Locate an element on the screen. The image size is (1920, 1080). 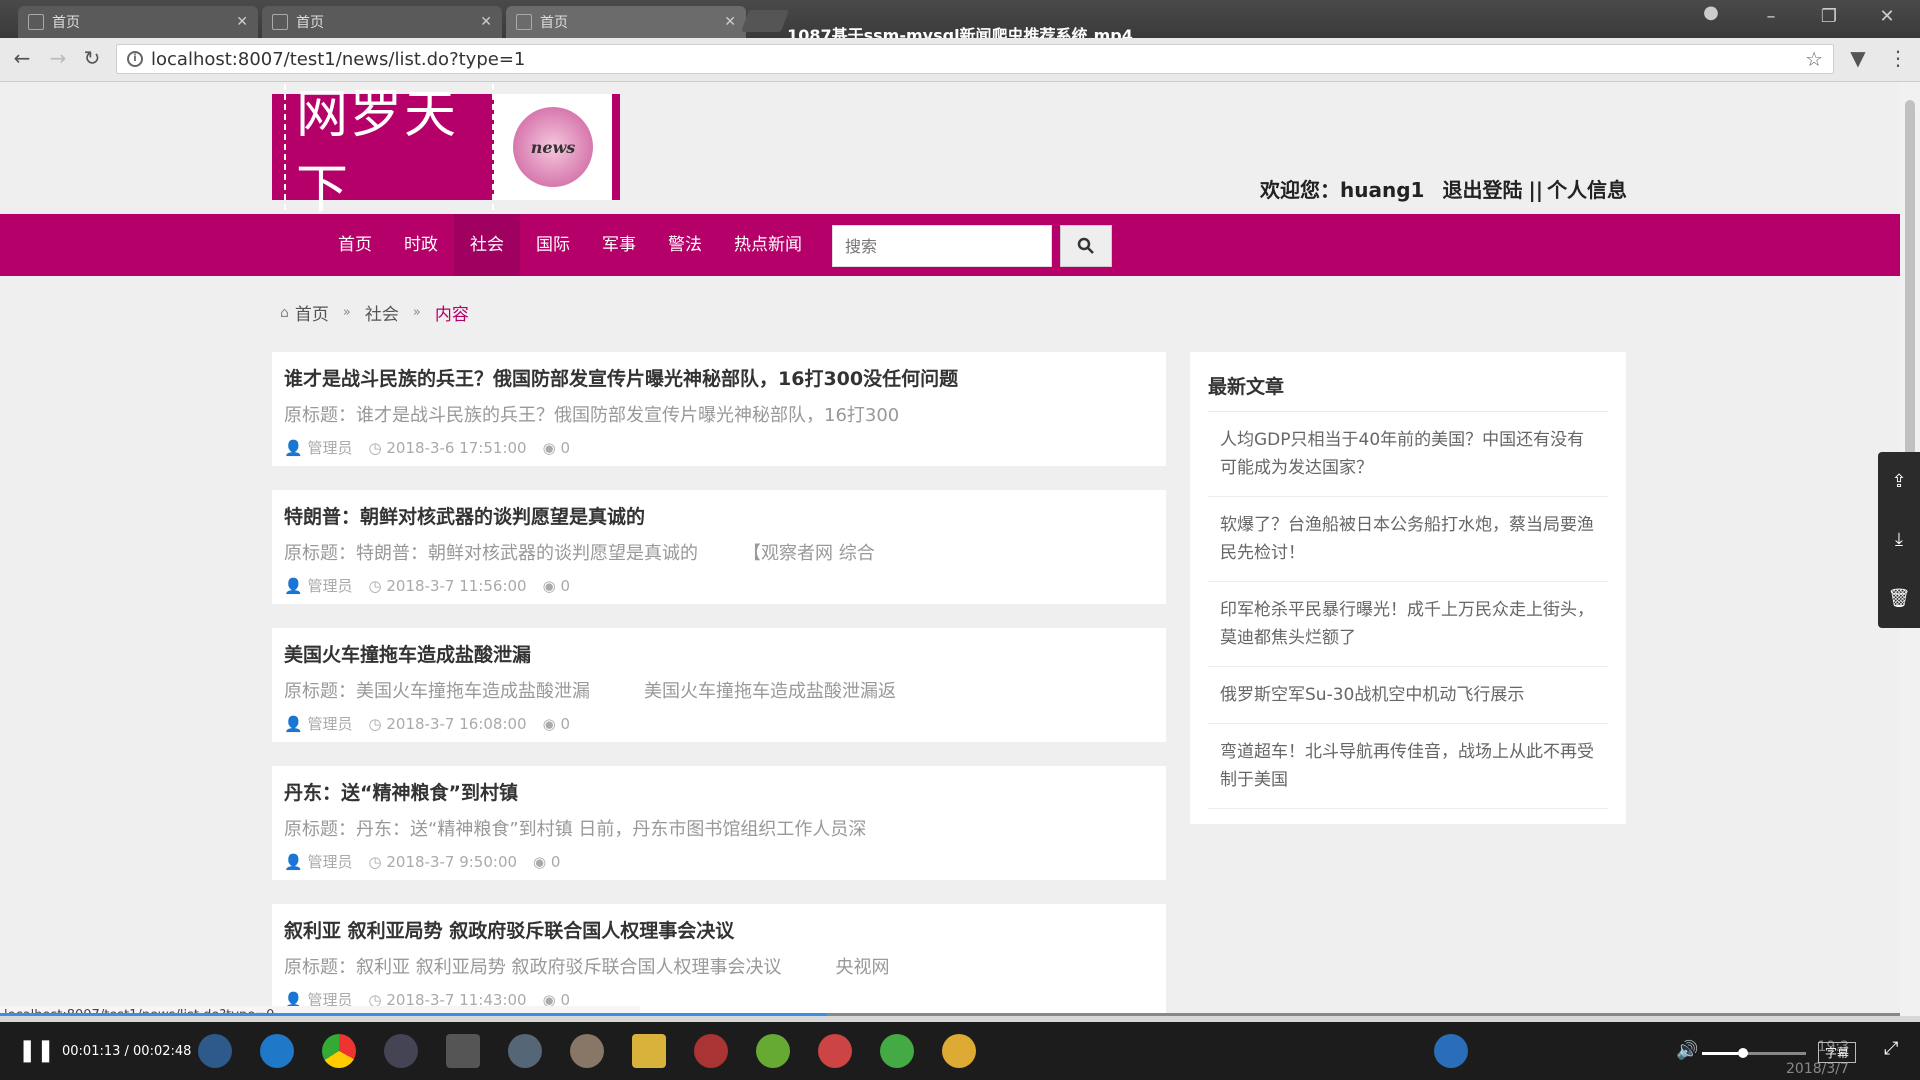
ie-browser-icon is located at coordinates (277, 1051).